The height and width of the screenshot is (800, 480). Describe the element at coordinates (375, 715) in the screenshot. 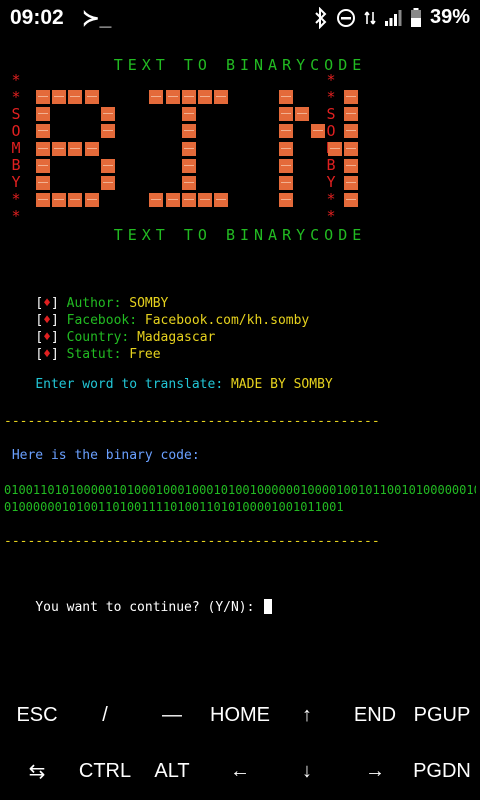

I see `key-end: END` at that location.